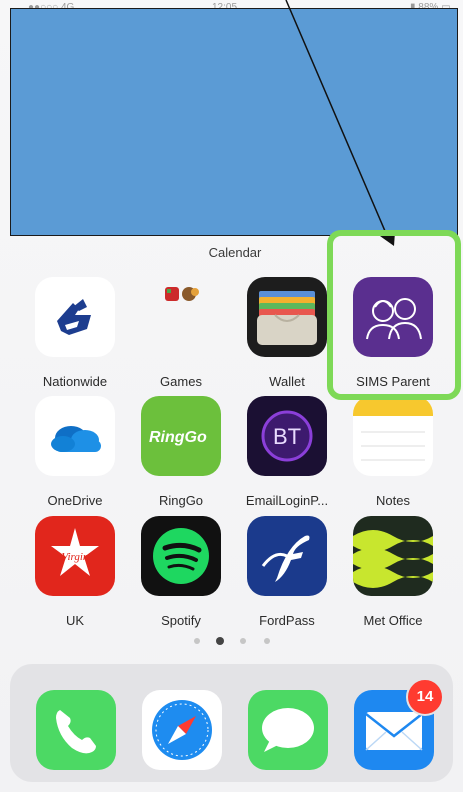 This screenshot has width=463, height=792. I want to click on app-wallet: Wallet, so click(287, 333).